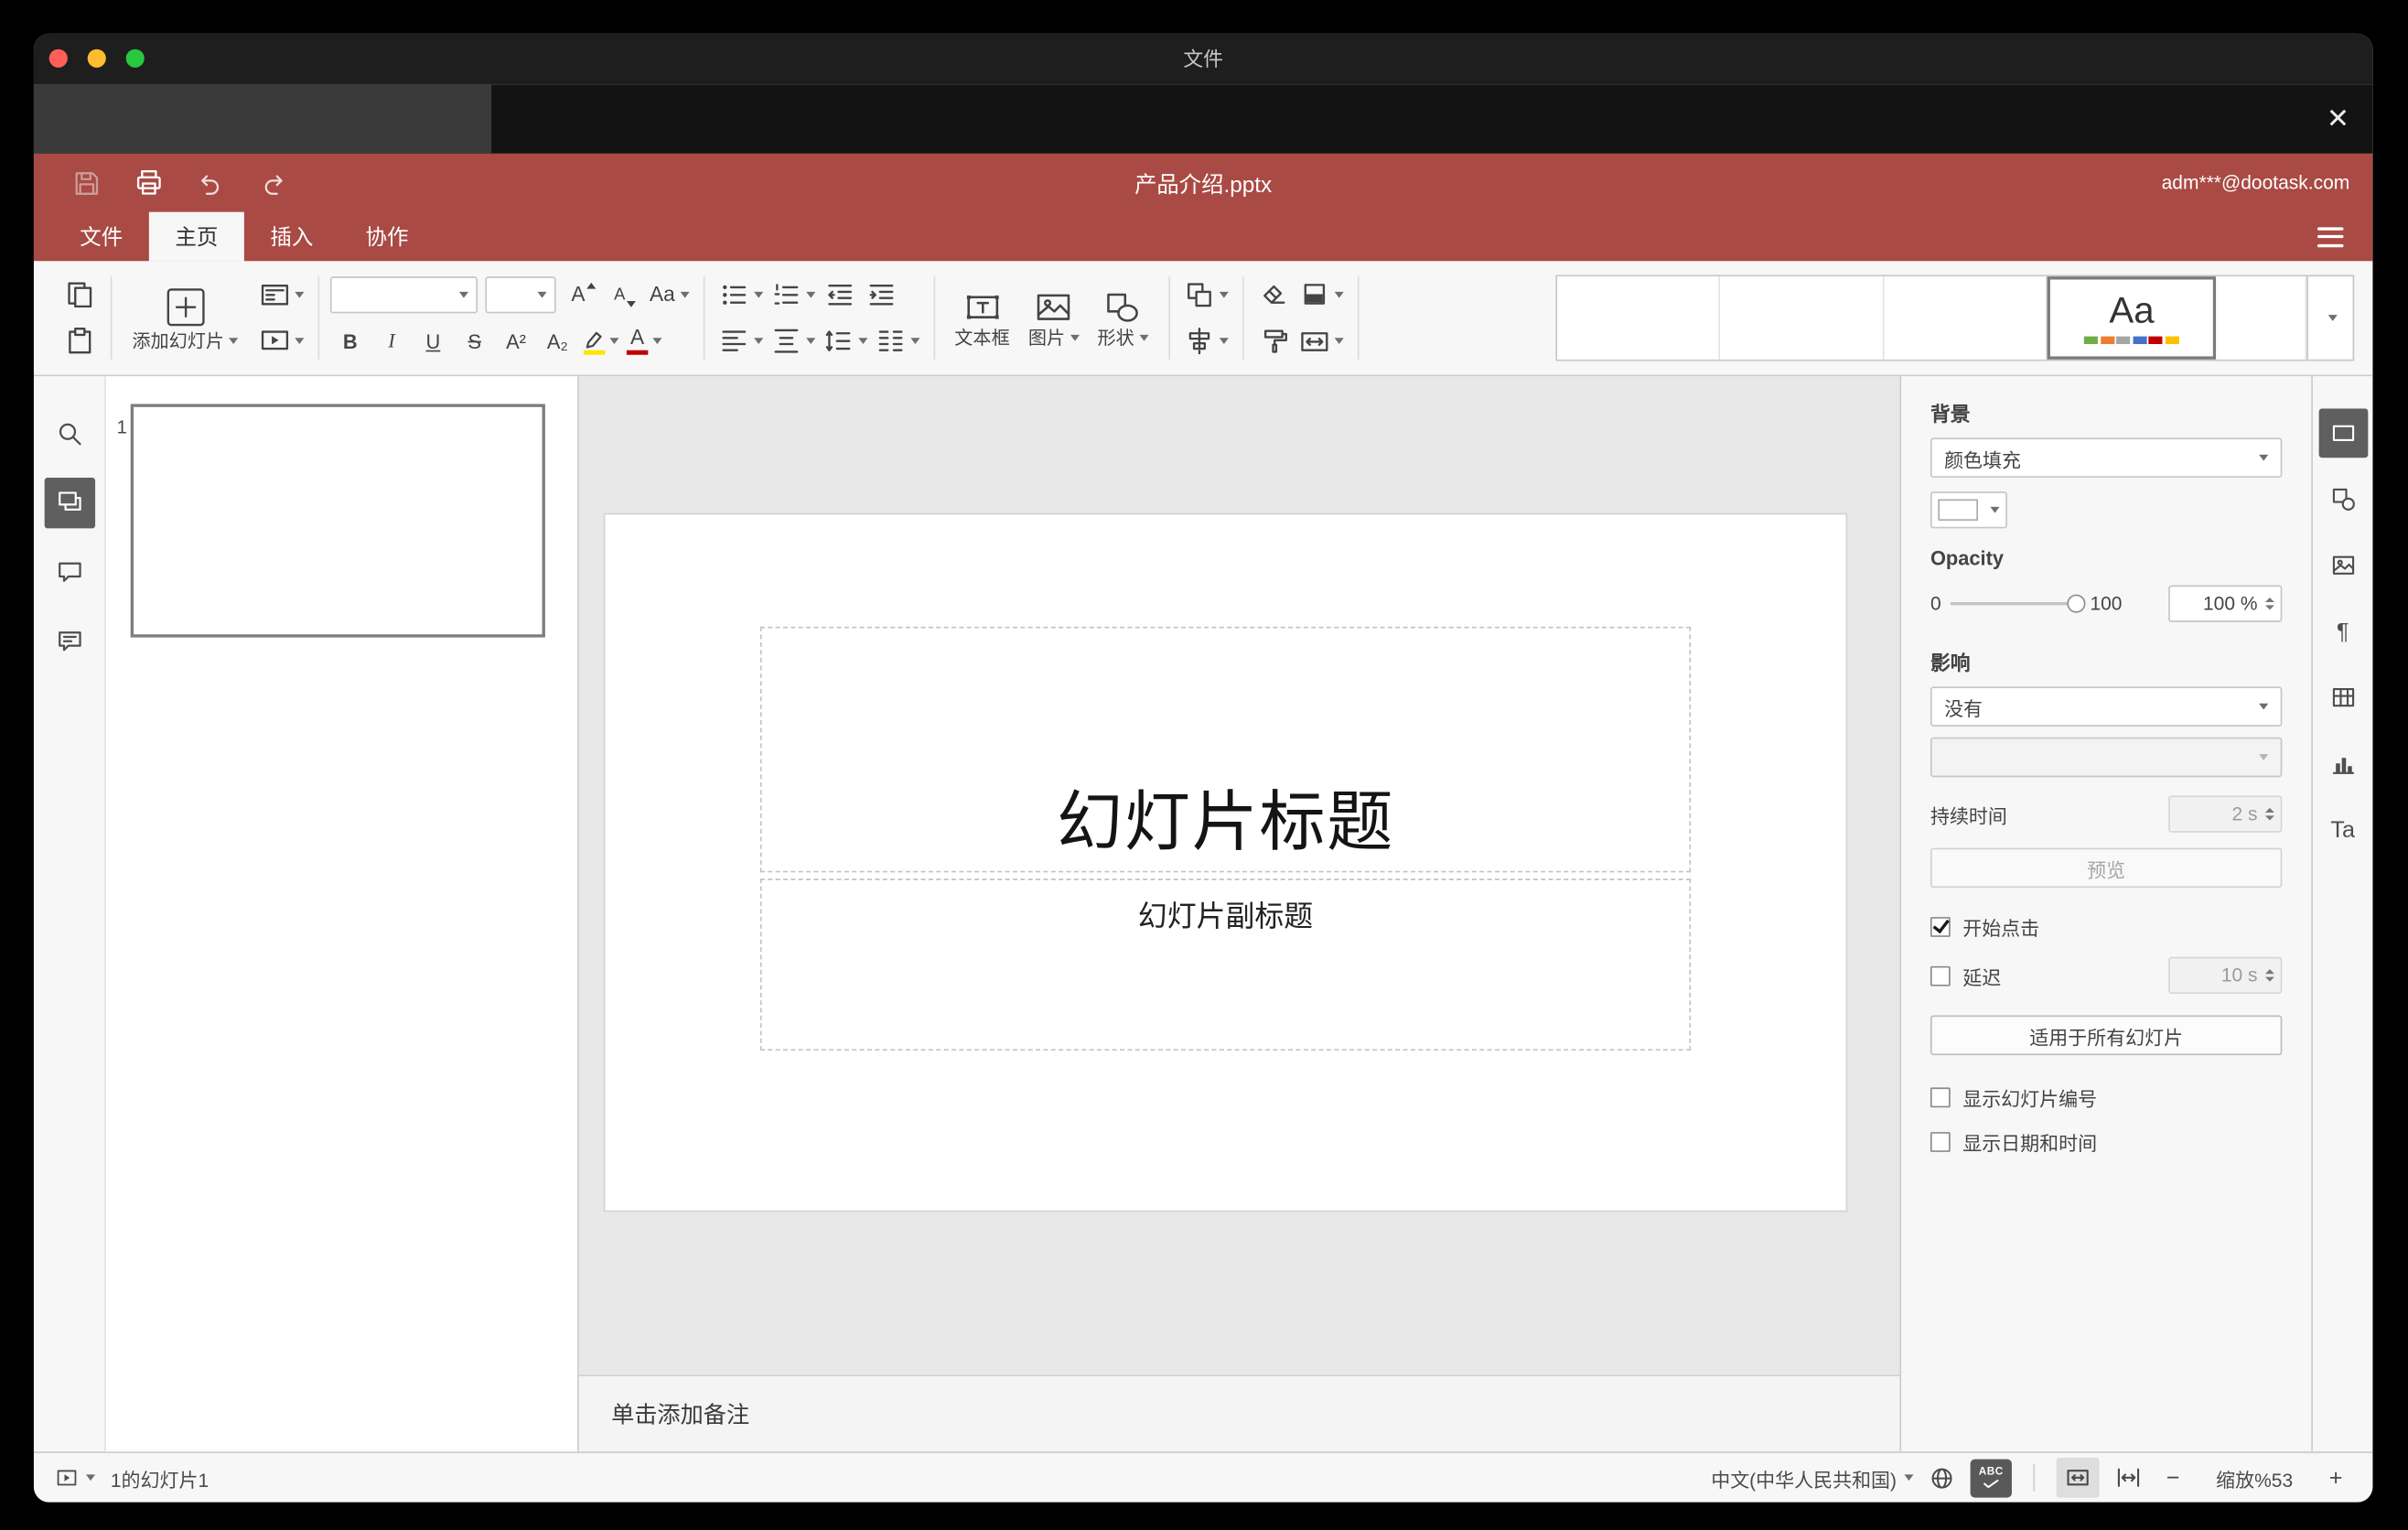 The image size is (2408, 1530). What do you see at coordinates (625, 295) in the screenshot?
I see `decrease-font-button: A` at bounding box center [625, 295].